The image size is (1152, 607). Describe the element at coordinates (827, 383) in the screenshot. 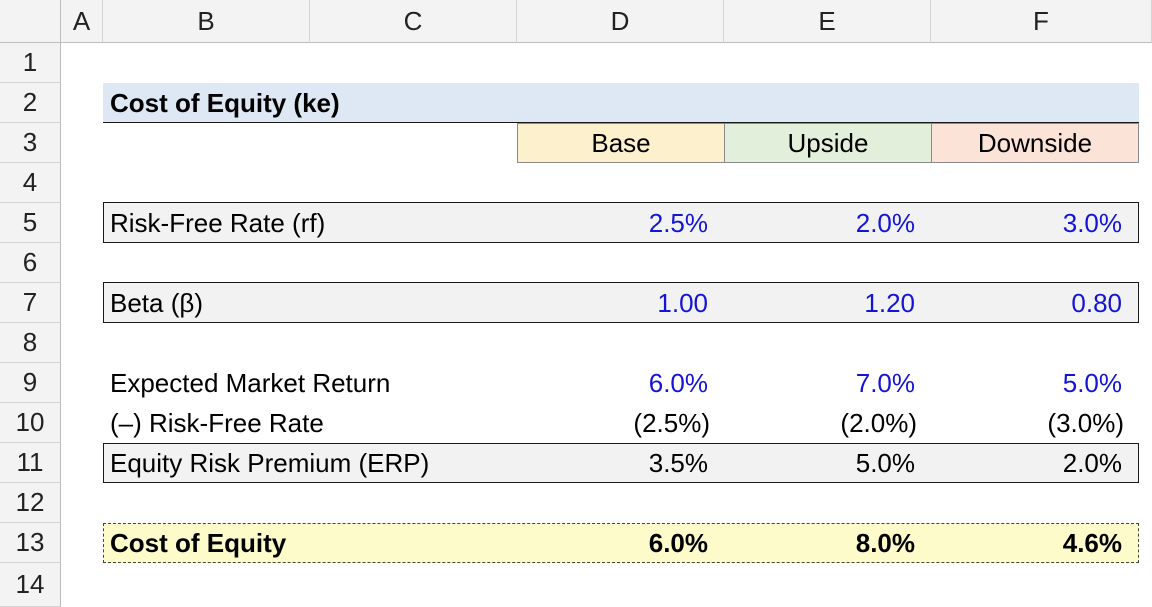

I see `emr-upside-value: 7.0%` at that location.